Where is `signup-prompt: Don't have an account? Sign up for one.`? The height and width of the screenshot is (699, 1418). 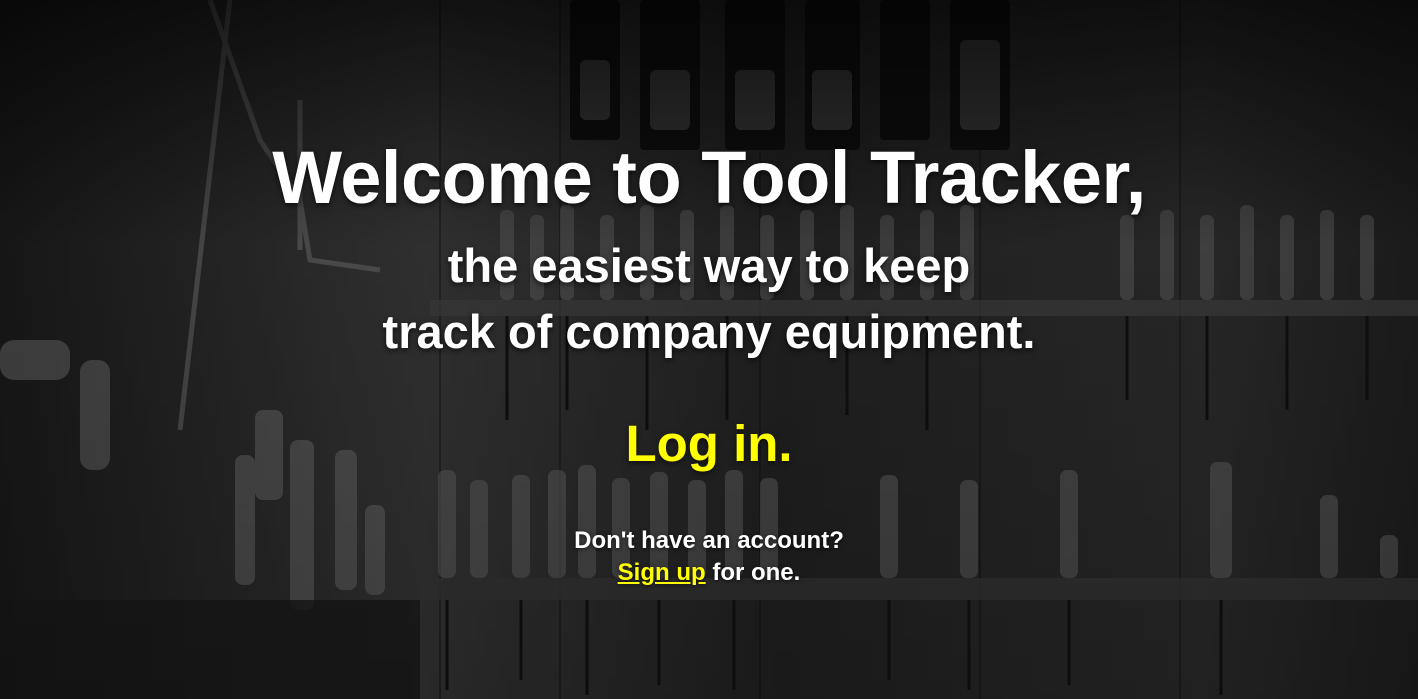 signup-prompt: Don't have an account? Sign up for one. is located at coordinates (709, 557).